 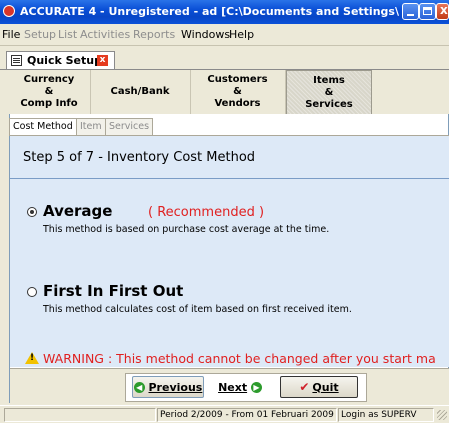 I want to click on nav-tab-customers-line2: &, so click(x=237, y=91).